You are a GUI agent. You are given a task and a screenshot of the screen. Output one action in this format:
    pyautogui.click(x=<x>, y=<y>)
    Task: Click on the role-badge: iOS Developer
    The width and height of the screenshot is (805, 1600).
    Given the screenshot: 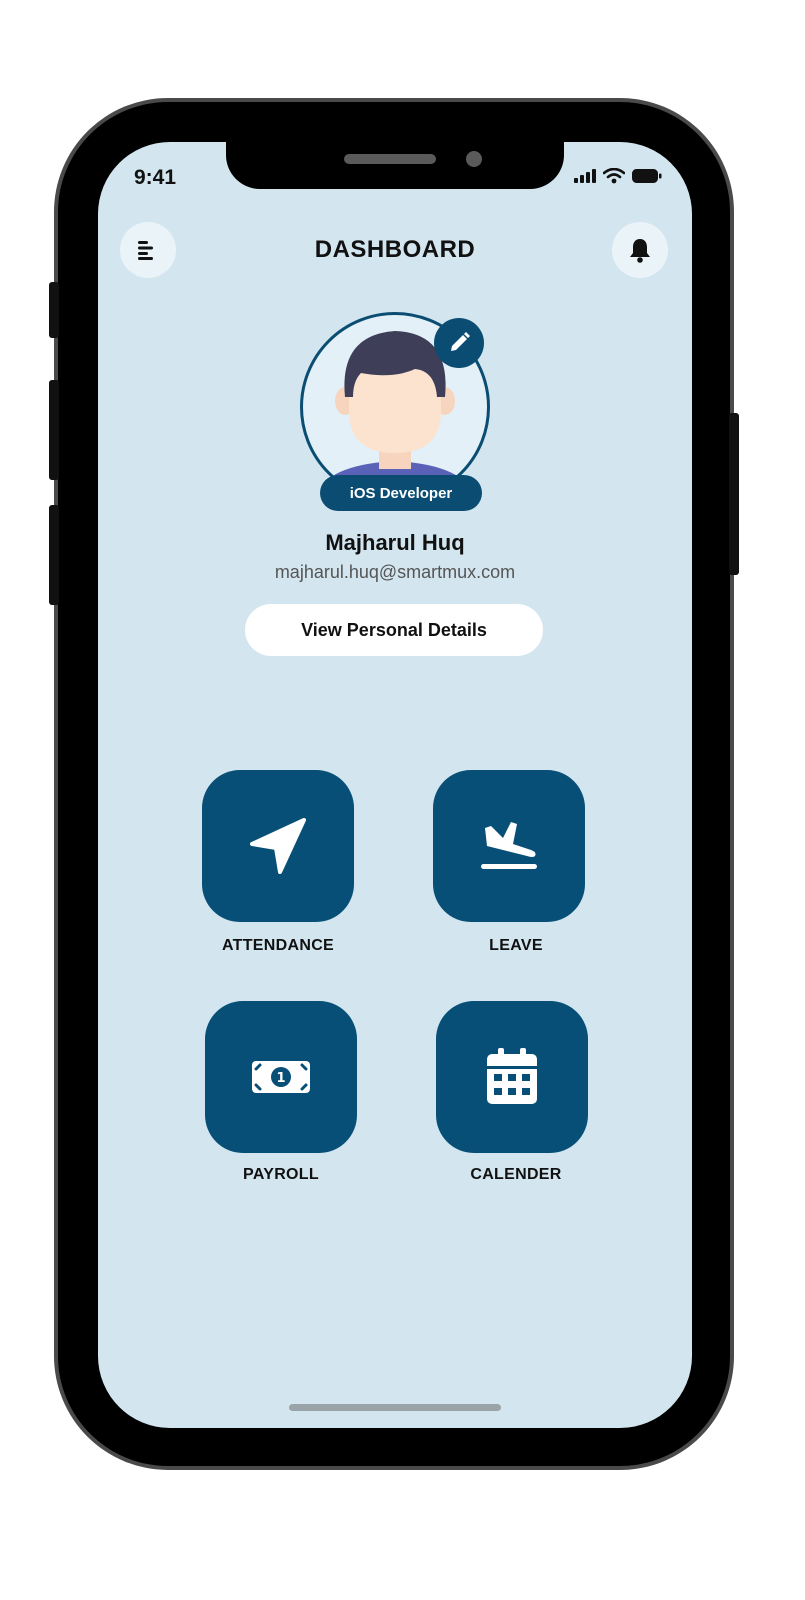 What is the action you would take?
    pyautogui.click(x=401, y=493)
    